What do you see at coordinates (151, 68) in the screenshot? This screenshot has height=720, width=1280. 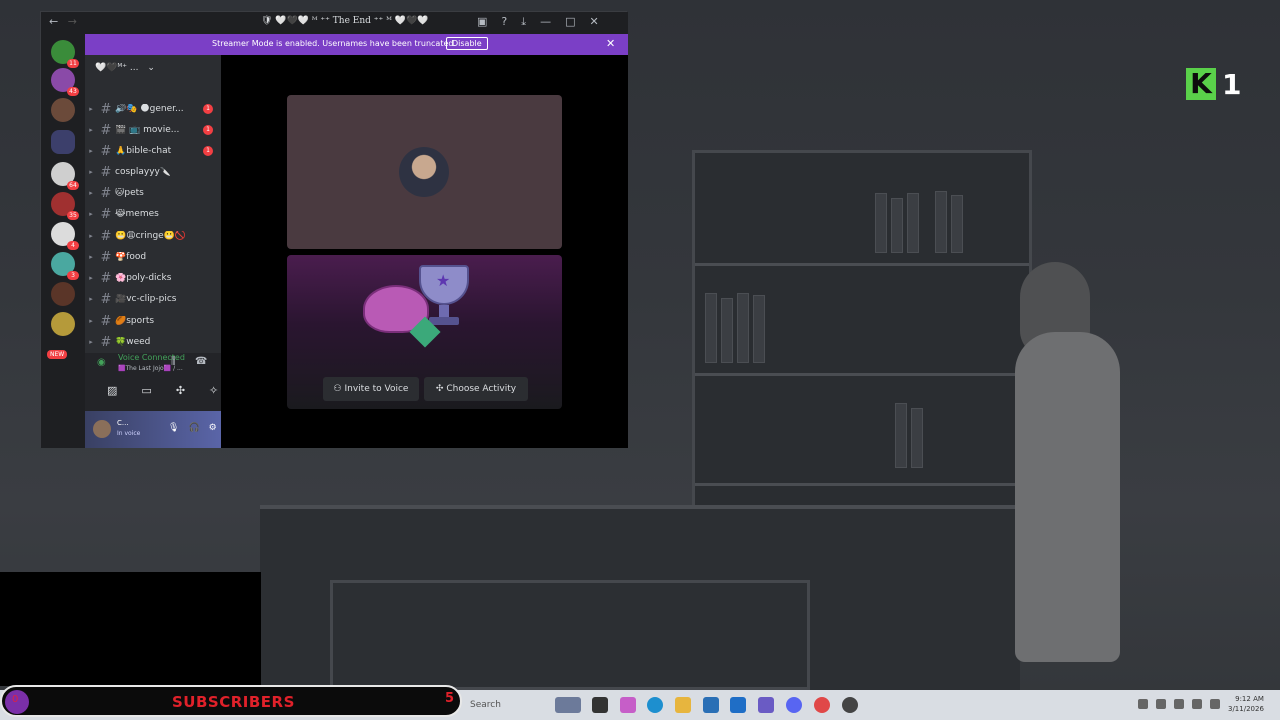 I see `chevron-down-icon: ⌄` at bounding box center [151, 68].